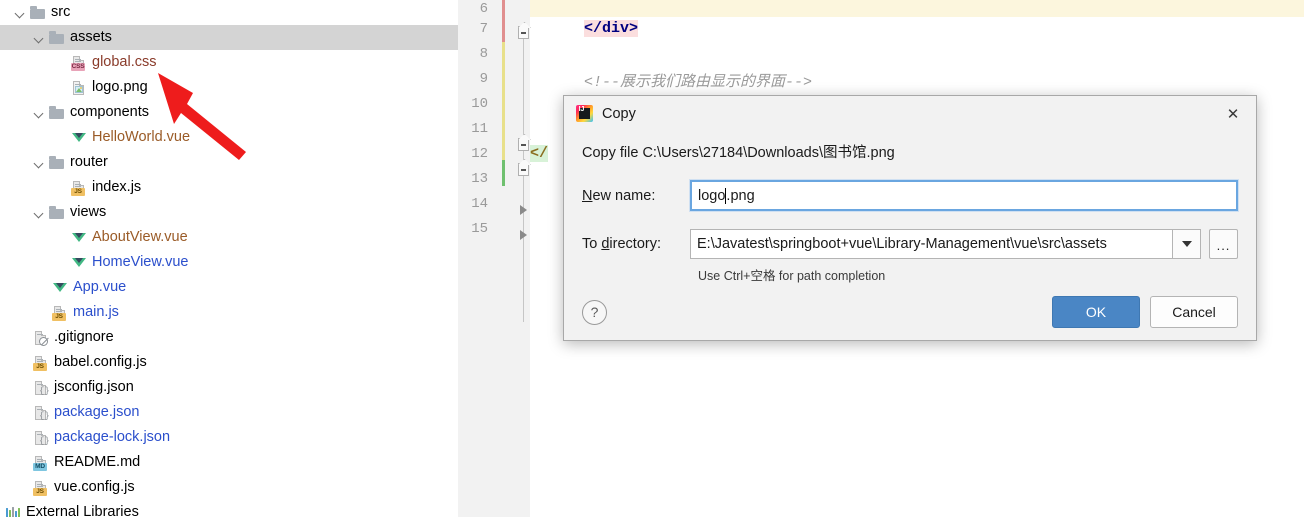 This screenshot has height=517, width=1304. What do you see at coordinates (523, 249) in the screenshot?
I see `fold-region-line` at bounding box center [523, 249].